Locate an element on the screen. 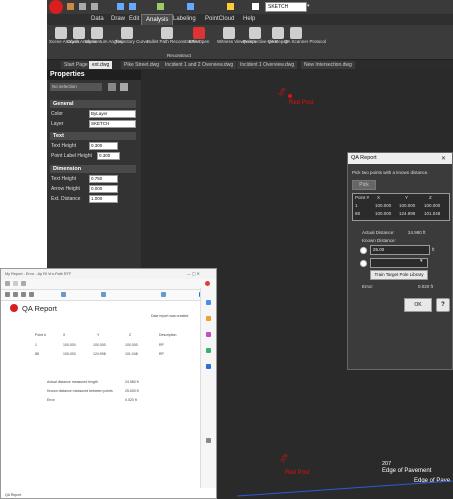 Image resolution: width=453 pixels, height=499 pixels. tab-pointcloud: PointCloud is located at coordinates (219, 19).